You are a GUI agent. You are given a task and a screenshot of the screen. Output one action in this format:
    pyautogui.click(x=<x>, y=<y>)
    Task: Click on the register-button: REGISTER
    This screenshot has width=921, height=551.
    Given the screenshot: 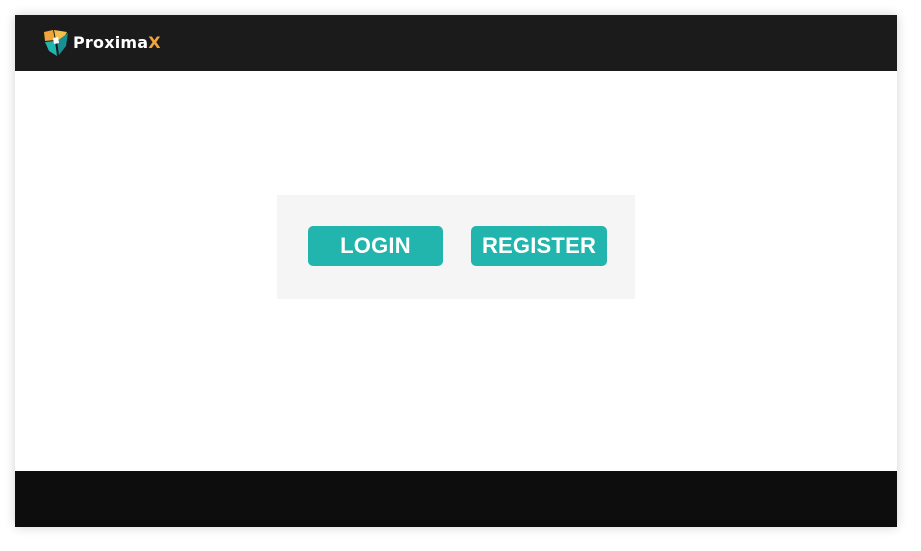 What is the action you would take?
    pyautogui.click(x=539, y=246)
    